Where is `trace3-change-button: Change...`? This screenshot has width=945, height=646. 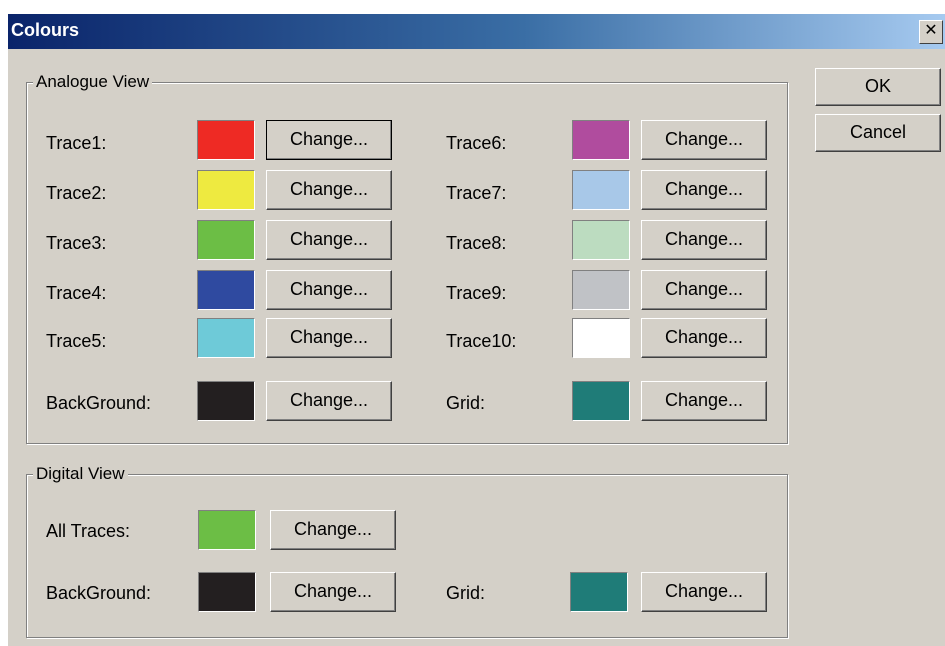
trace3-change-button: Change... is located at coordinates (329, 240).